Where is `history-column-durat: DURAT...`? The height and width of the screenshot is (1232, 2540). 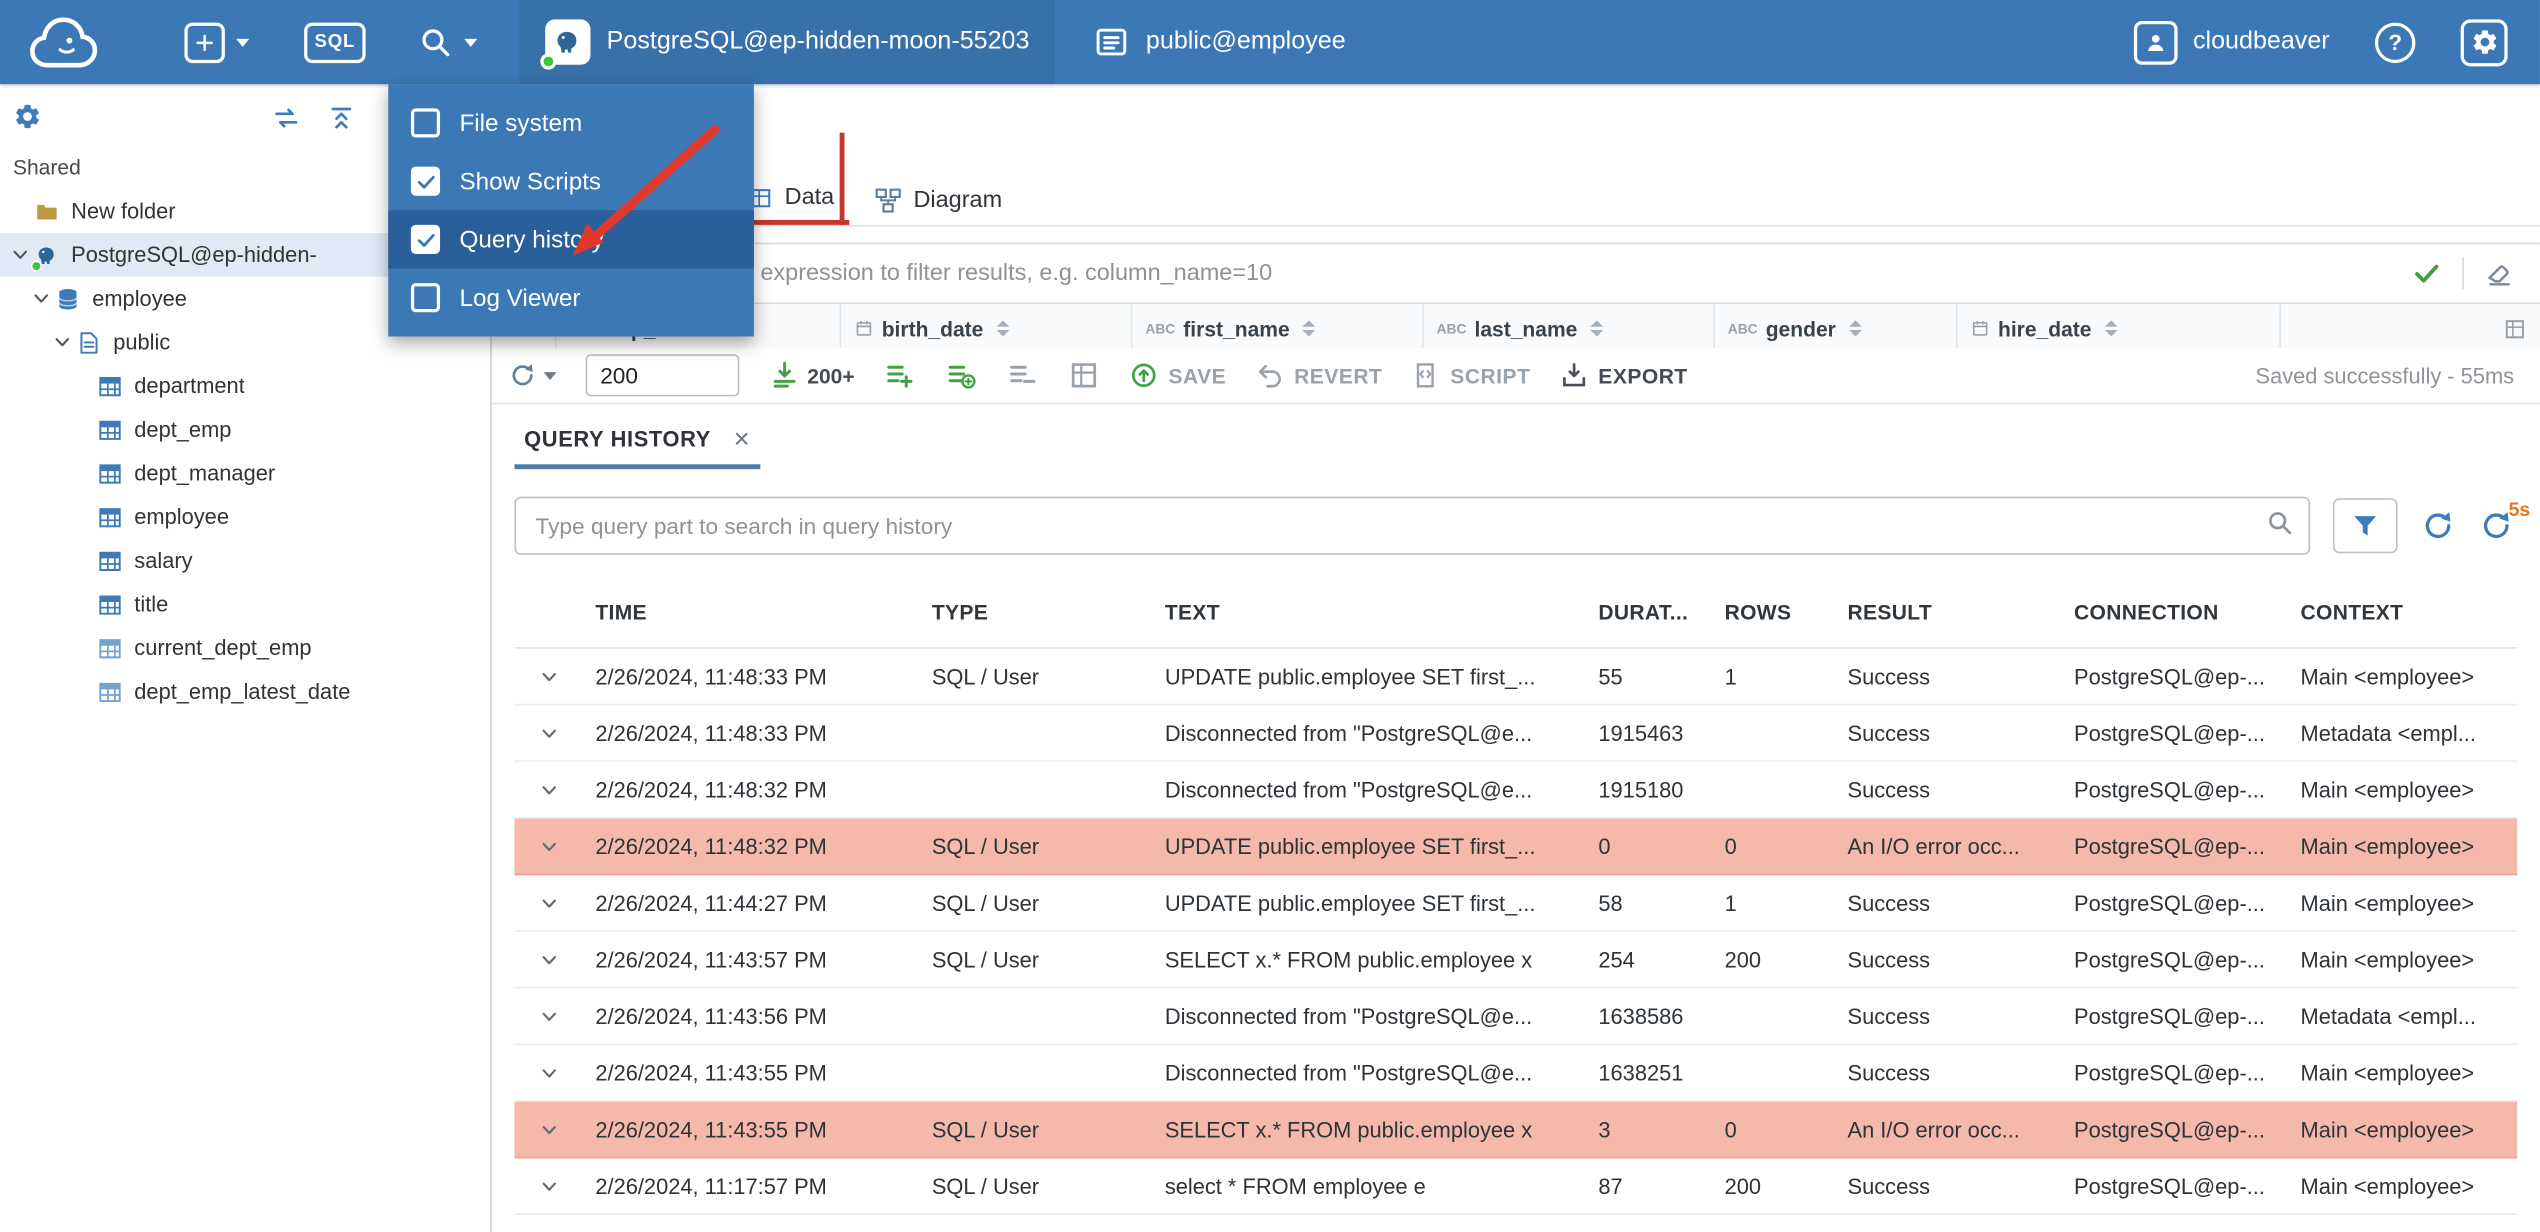
history-column-durat: DURAT... is located at coordinates (1648, 612).